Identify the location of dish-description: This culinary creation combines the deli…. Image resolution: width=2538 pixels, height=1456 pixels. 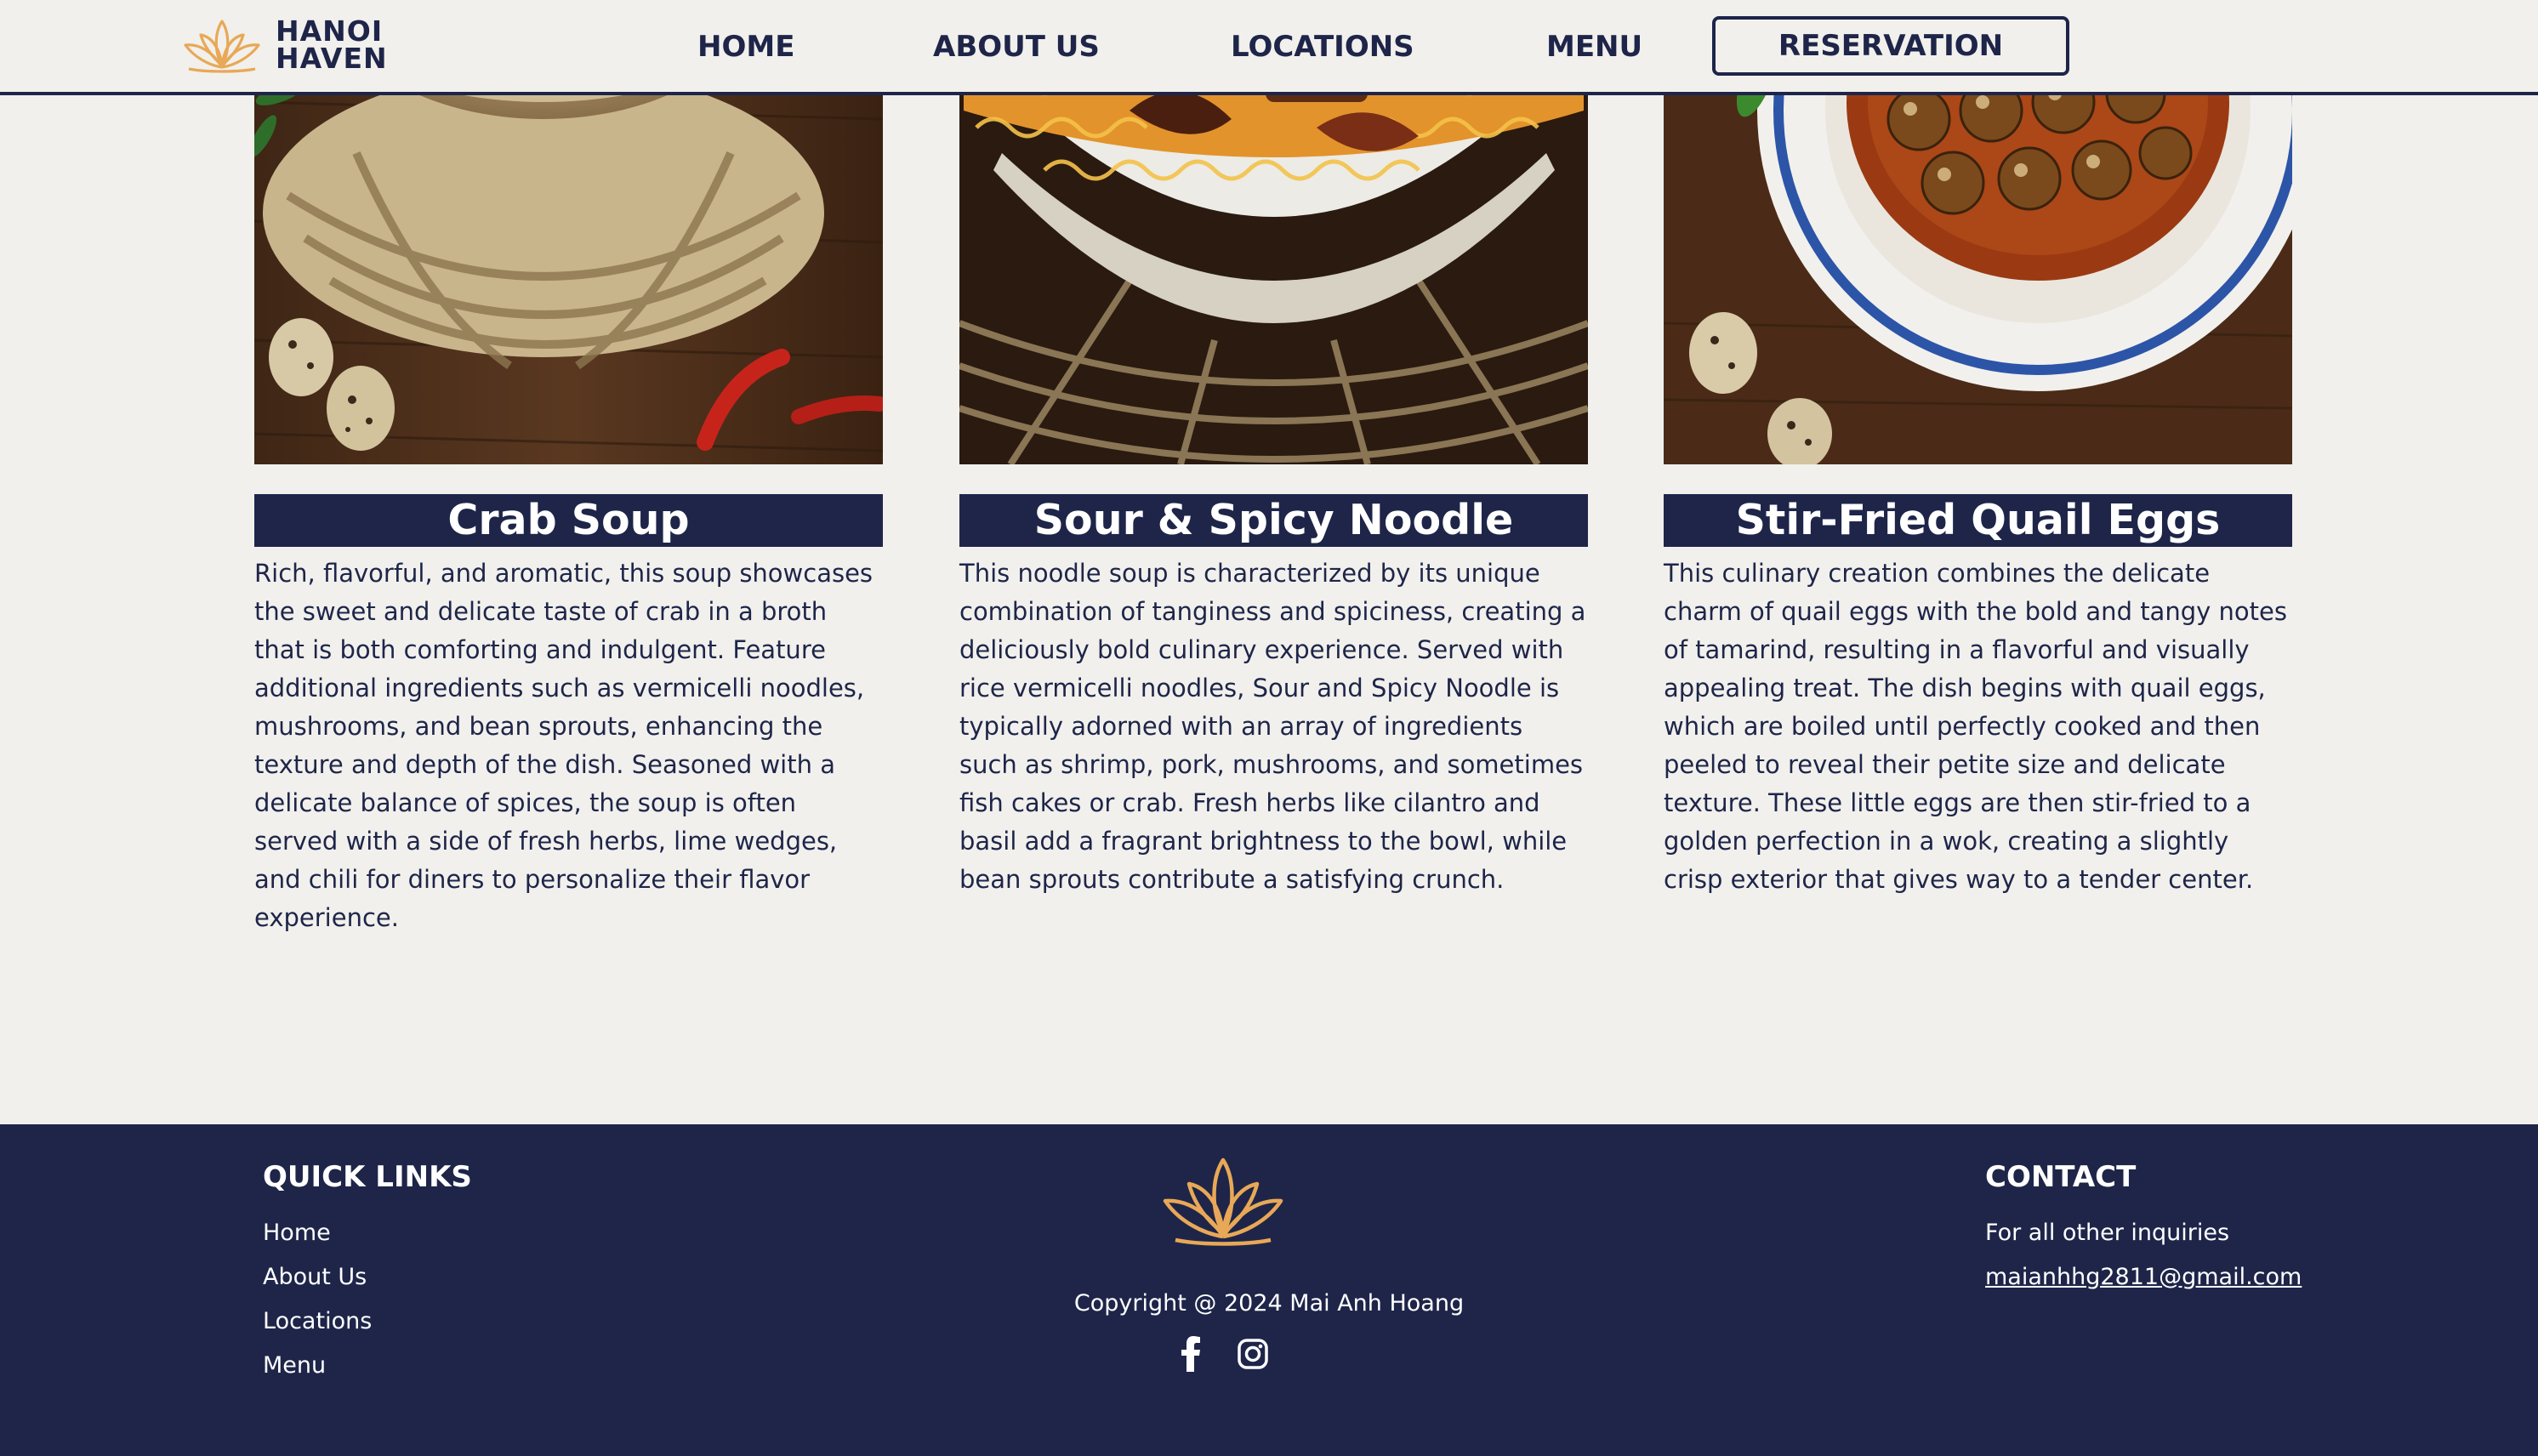
(1975, 727).